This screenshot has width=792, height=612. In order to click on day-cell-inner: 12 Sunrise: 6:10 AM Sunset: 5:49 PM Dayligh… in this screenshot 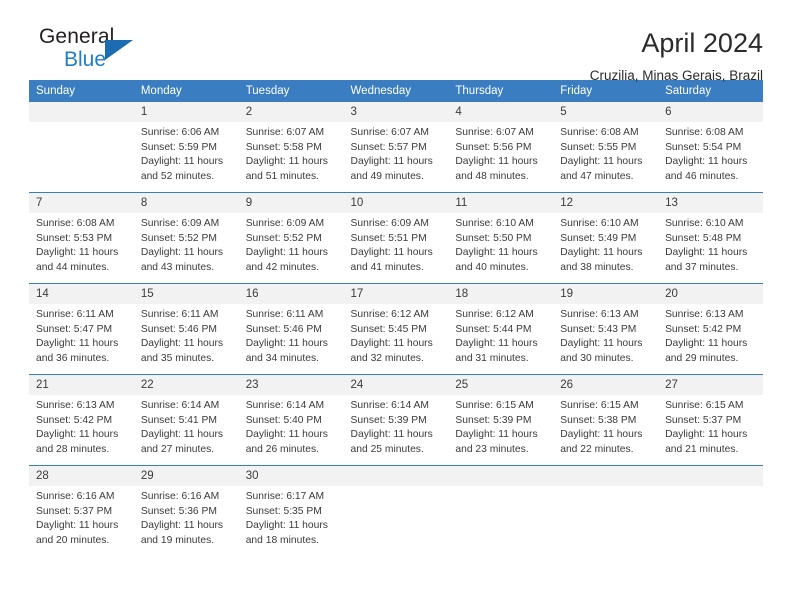, I will do `click(606, 238)`.